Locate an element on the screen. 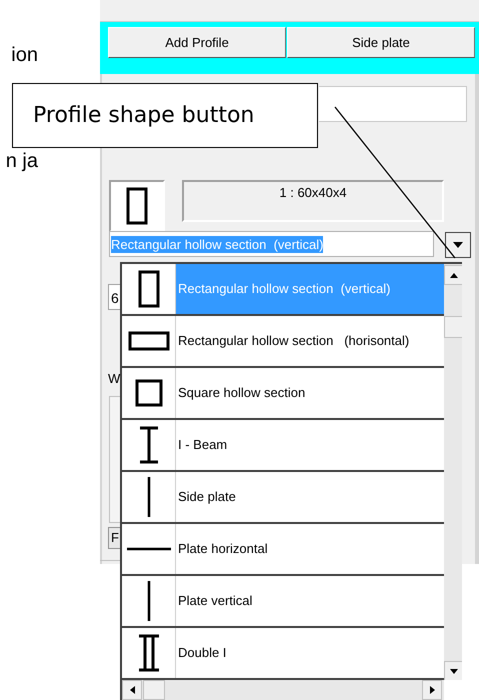 The height and width of the screenshot is (700, 479). scroll-down-button is located at coordinates (453, 670).